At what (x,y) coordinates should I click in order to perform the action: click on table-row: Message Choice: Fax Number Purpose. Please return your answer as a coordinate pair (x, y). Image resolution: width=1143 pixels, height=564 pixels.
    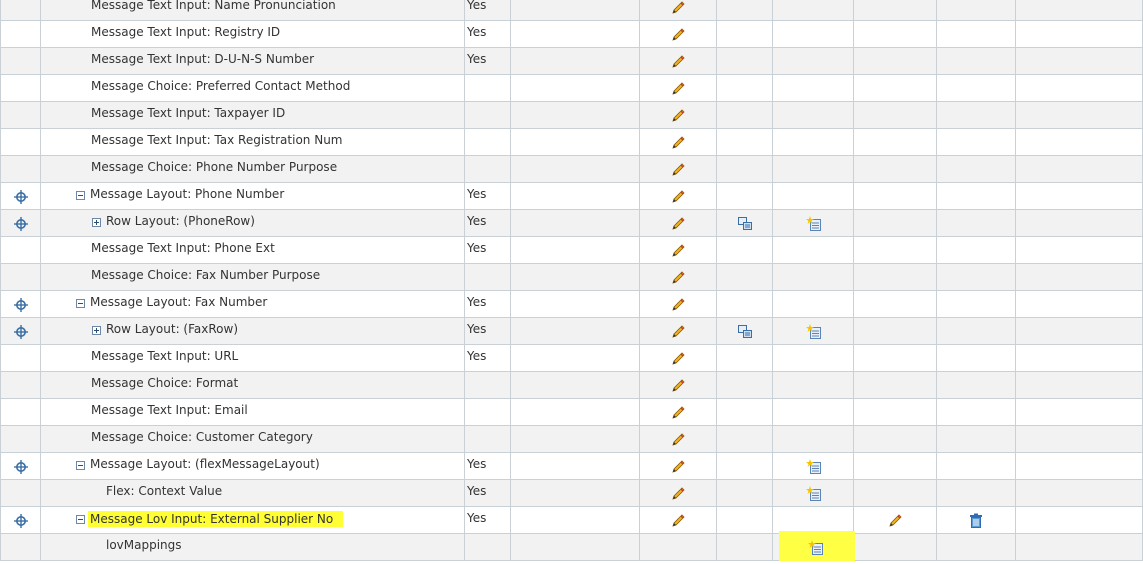
    Looking at the image, I should click on (571, 277).